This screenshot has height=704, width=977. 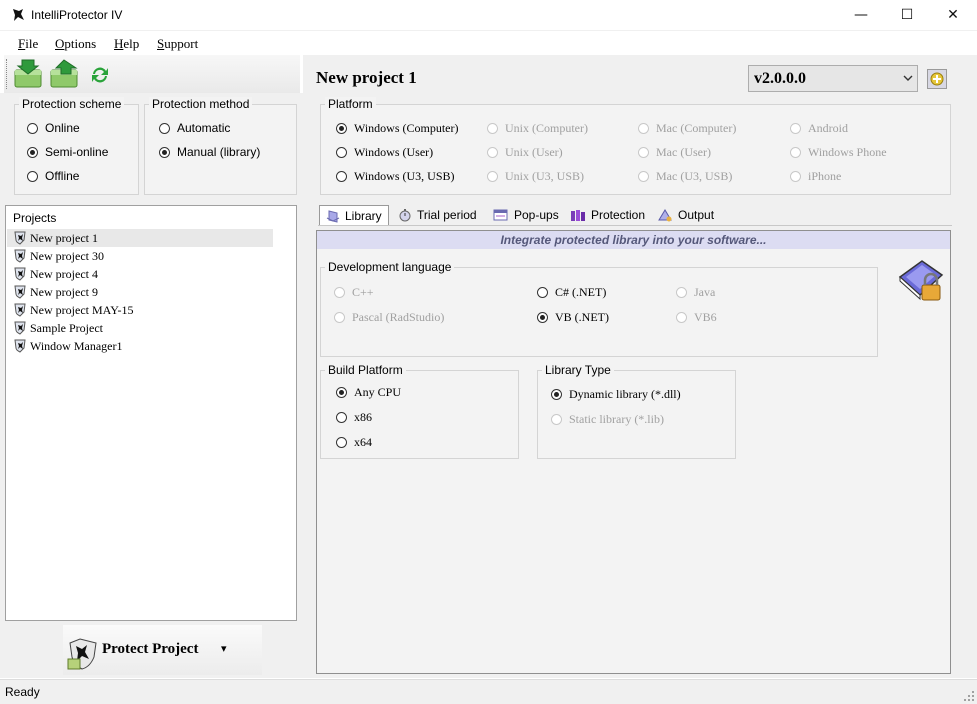 What do you see at coordinates (22, 692) in the screenshot?
I see `status-text: Ready` at bounding box center [22, 692].